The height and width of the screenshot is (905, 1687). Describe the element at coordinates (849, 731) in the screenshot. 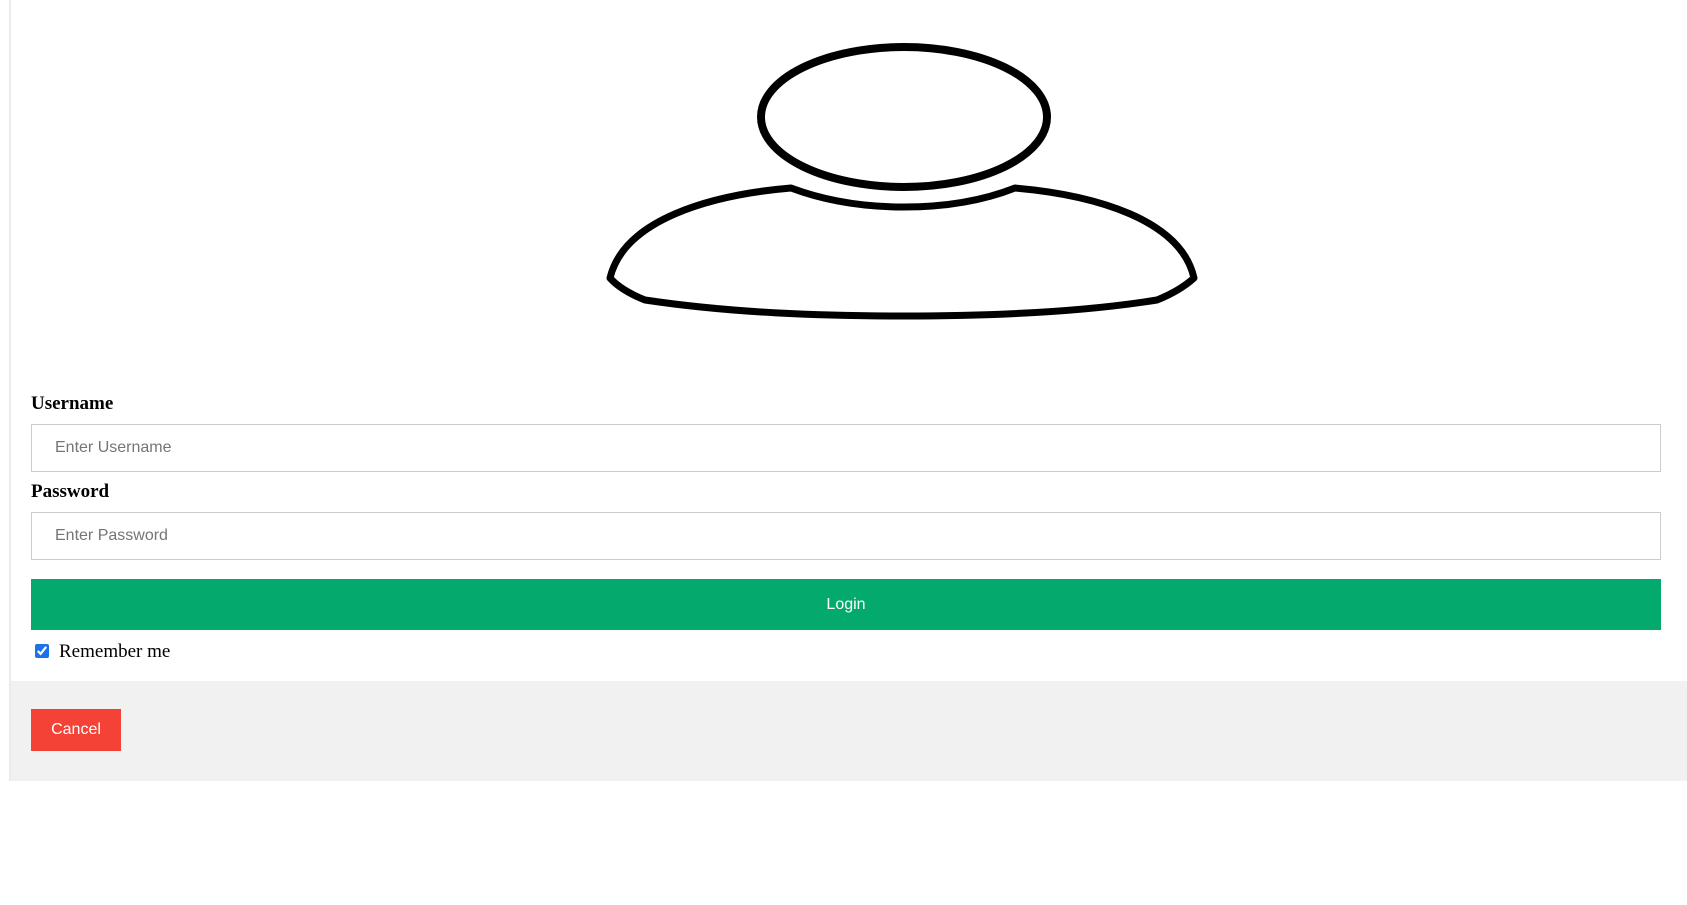

I see `form-footer: Cancel` at that location.